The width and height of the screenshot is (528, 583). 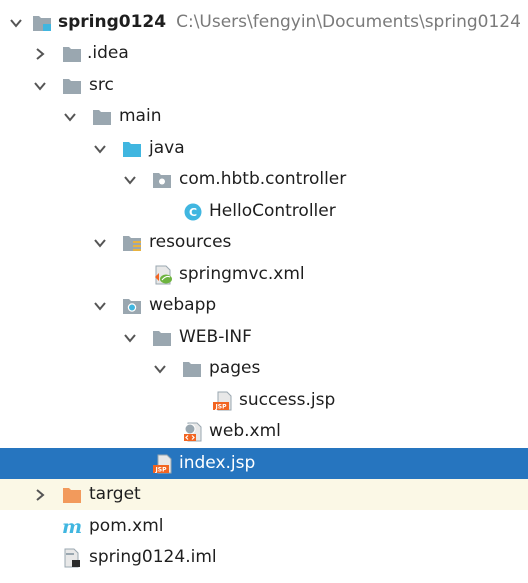 I want to click on tree-row-webapp: webapp, so click(x=264, y=305).